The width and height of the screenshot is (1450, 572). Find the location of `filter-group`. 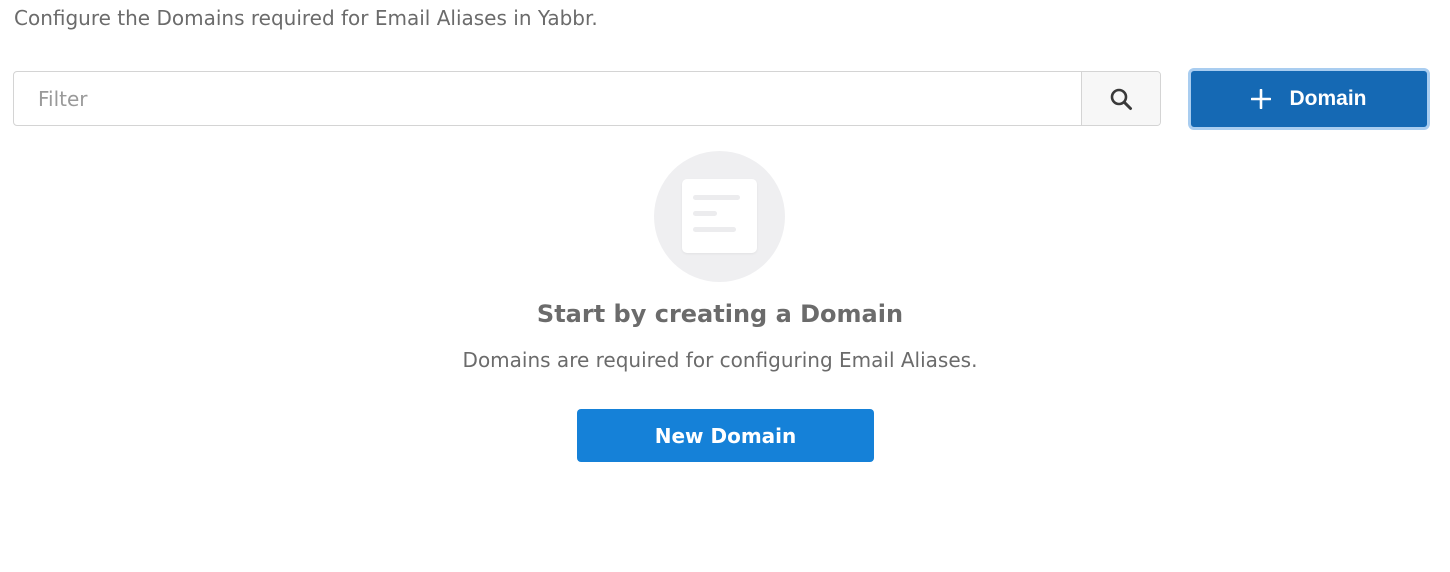

filter-group is located at coordinates (587, 98).